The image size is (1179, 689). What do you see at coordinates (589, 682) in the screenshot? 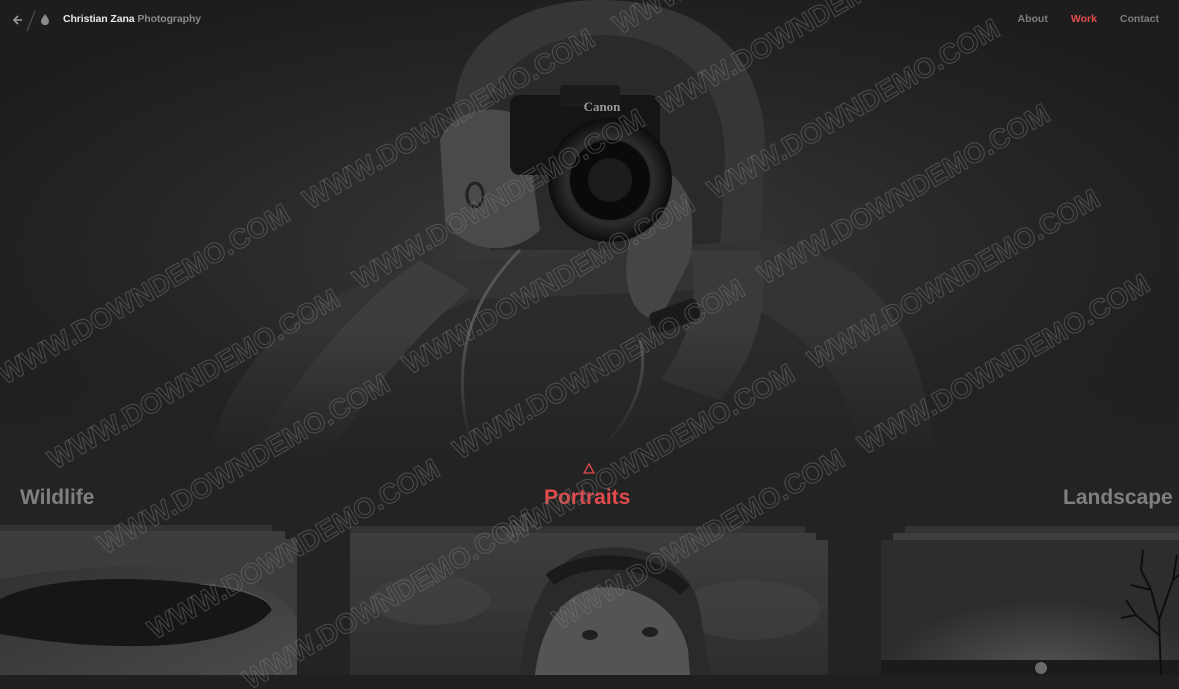
I see `bottom-strip` at bounding box center [589, 682].